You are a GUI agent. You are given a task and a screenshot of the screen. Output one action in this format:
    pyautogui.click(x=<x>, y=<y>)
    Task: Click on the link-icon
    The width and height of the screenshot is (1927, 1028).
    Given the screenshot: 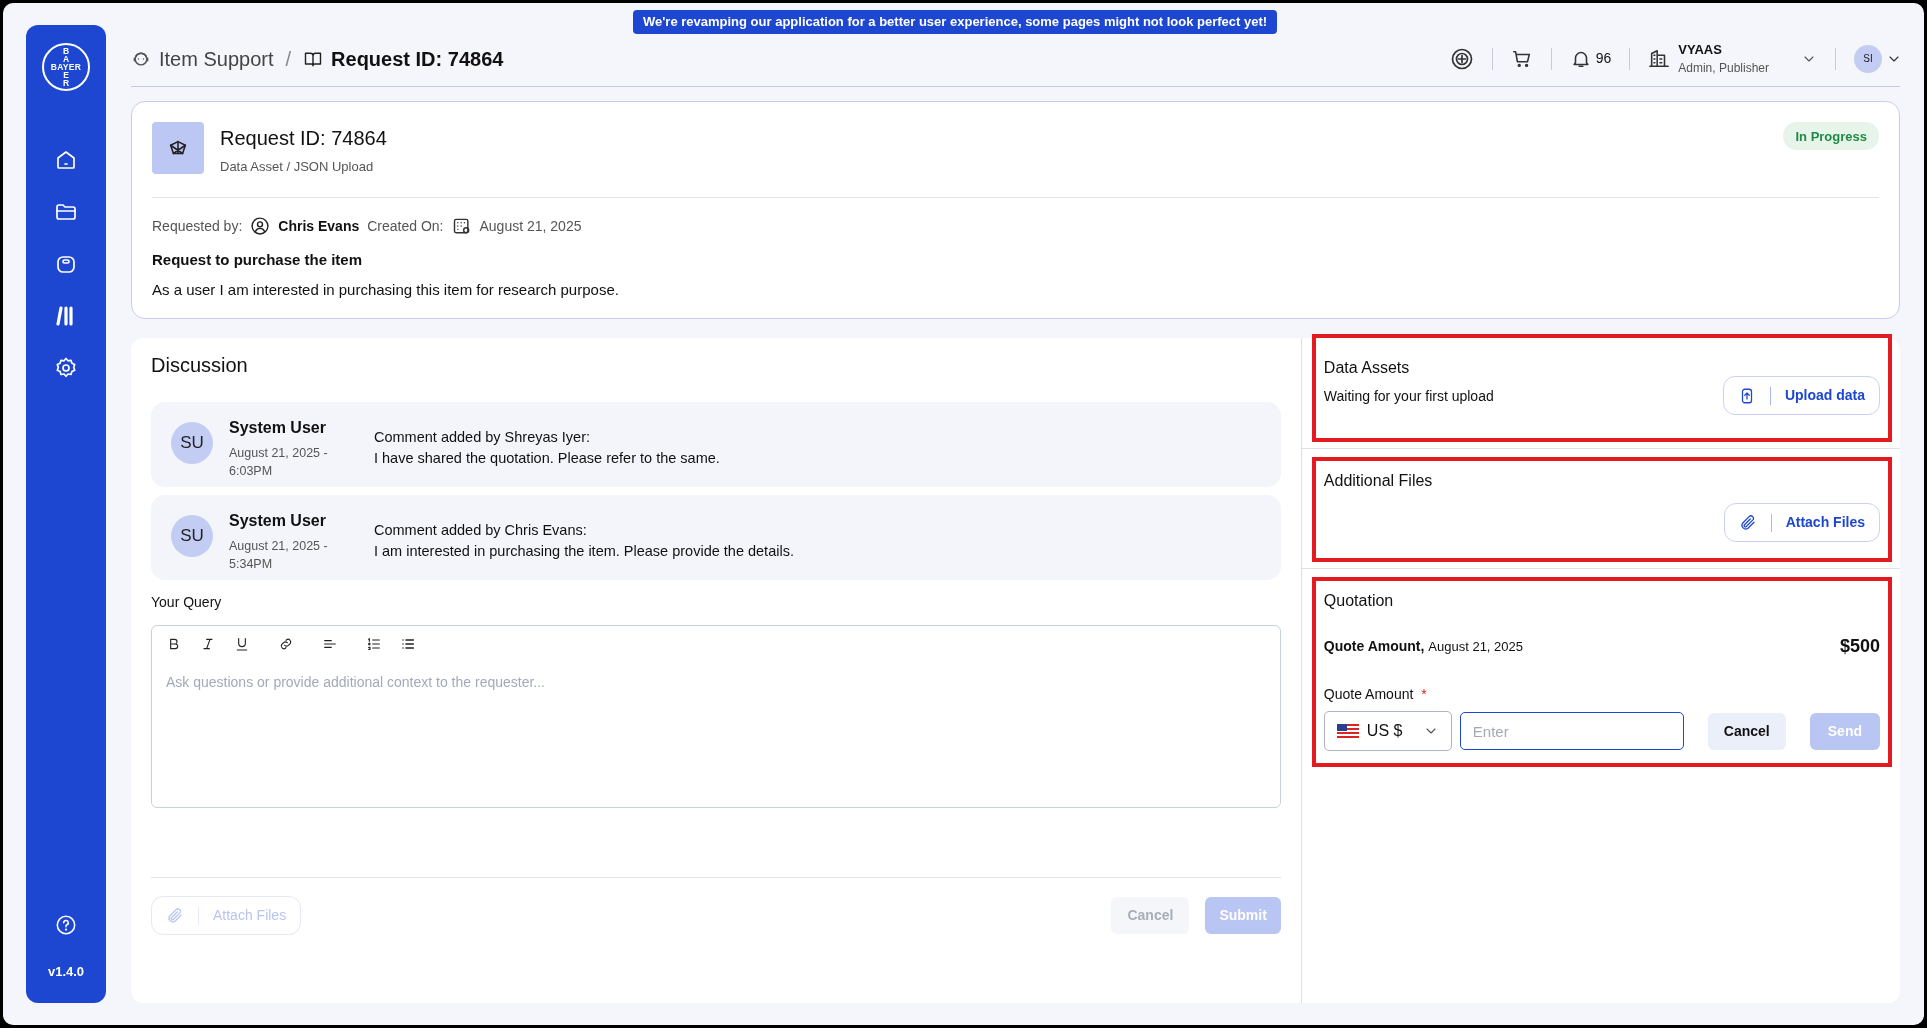 What is the action you would take?
    pyautogui.click(x=286, y=644)
    